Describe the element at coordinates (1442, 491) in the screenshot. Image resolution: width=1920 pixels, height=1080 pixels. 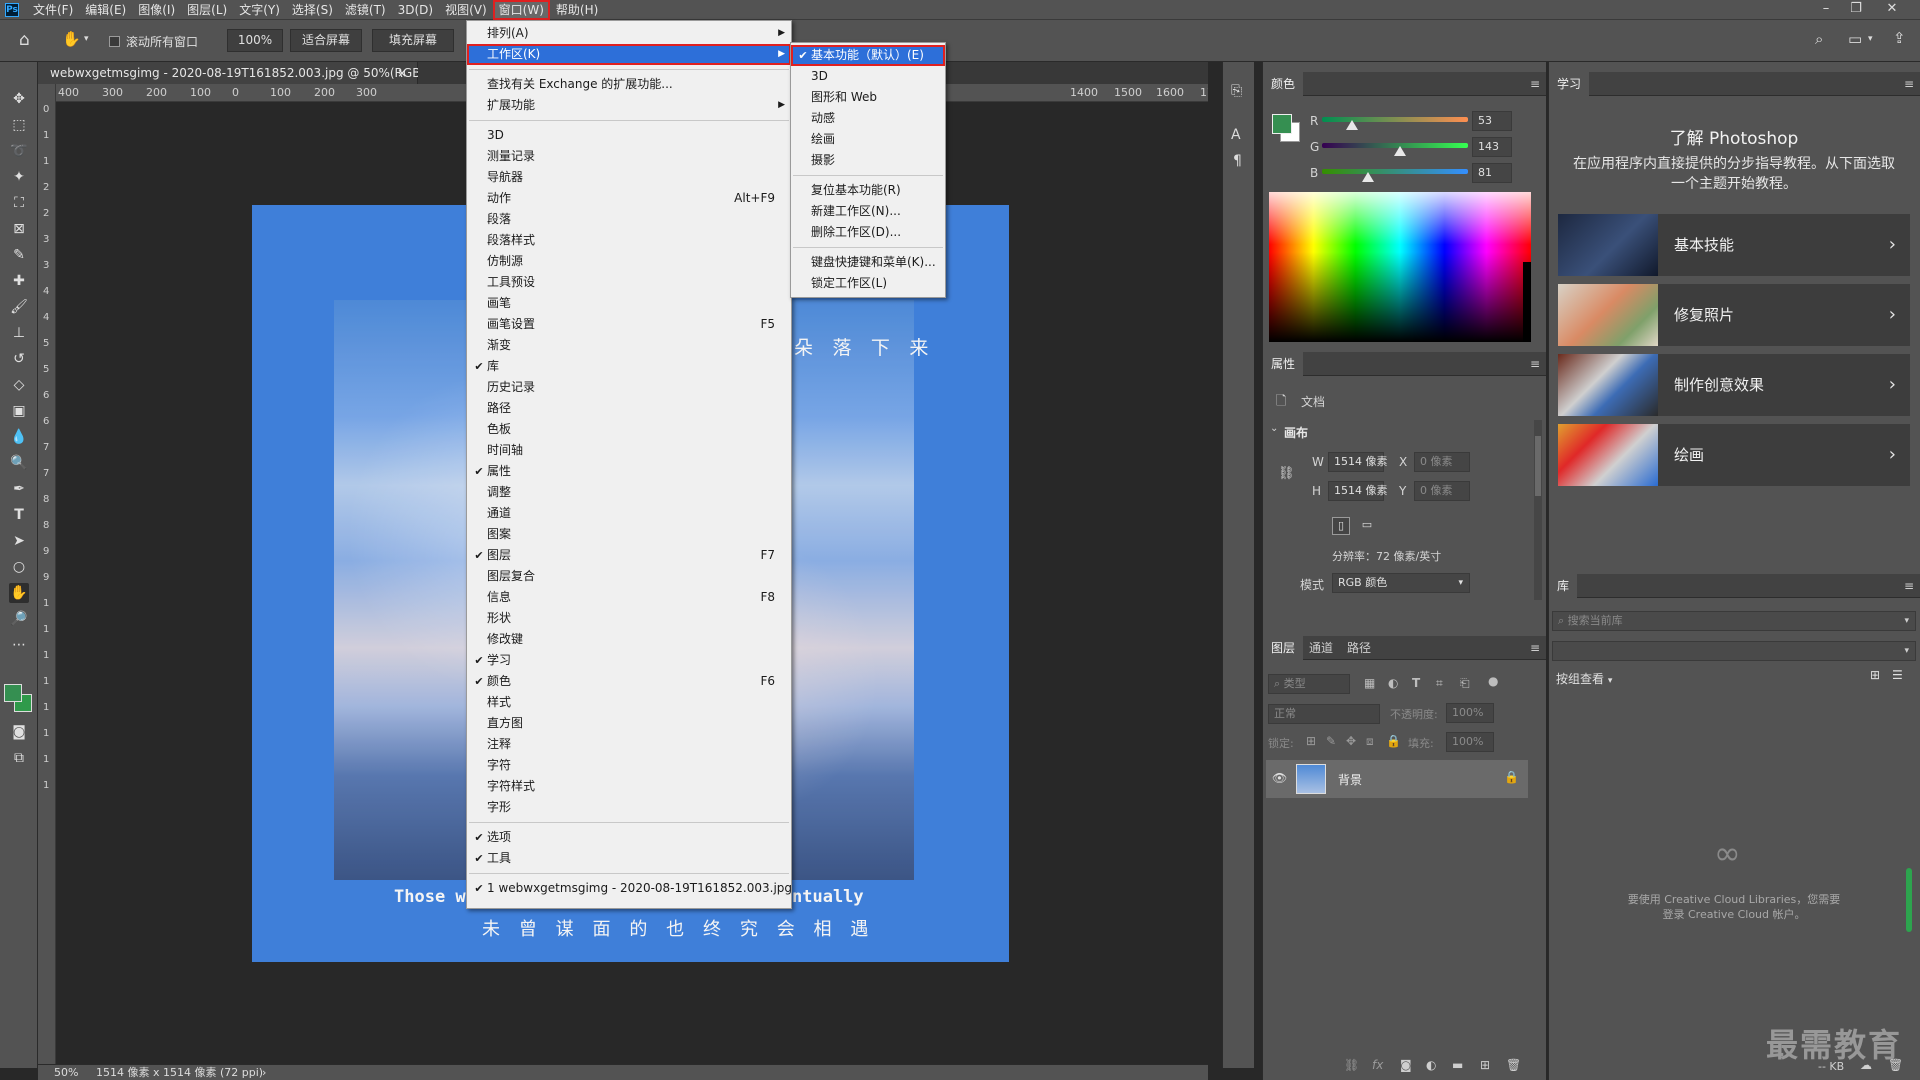
I see `canvas-y-field: 0 像素` at that location.